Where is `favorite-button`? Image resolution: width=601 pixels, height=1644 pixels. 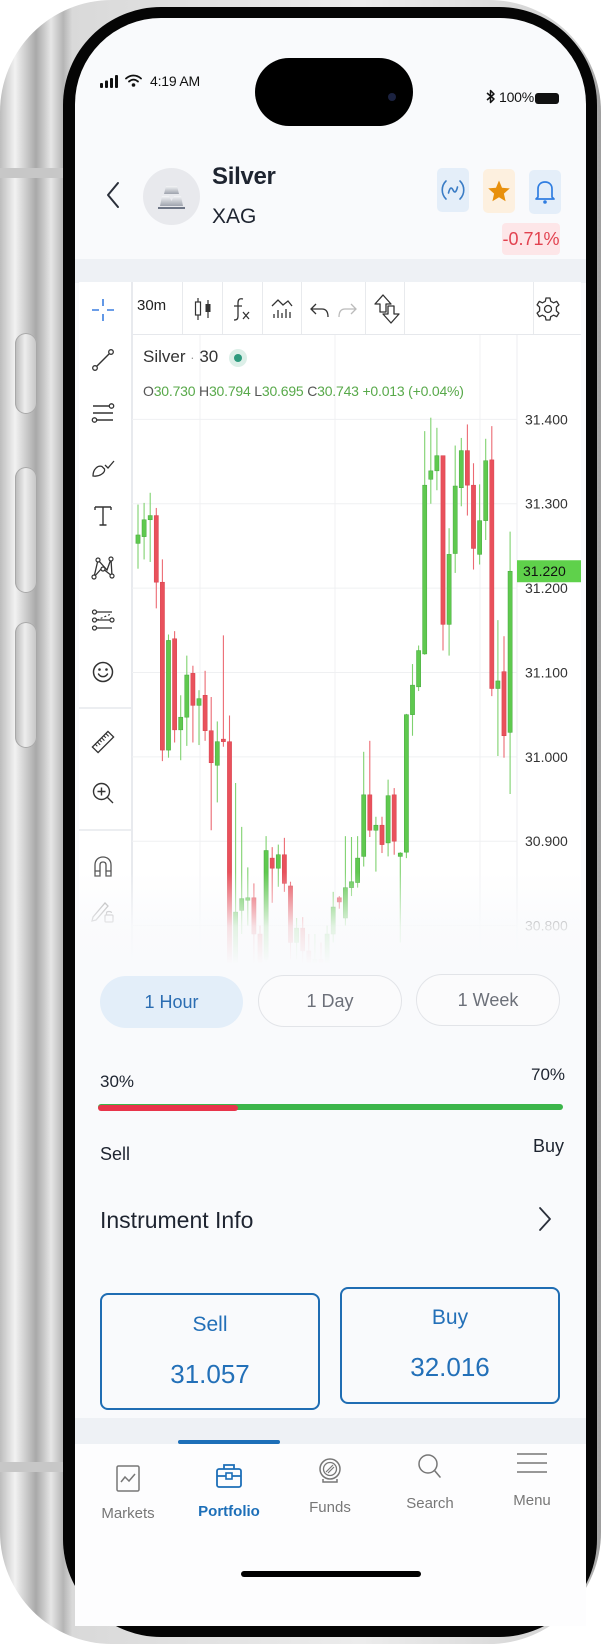
favorite-button is located at coordinates (499, 191).